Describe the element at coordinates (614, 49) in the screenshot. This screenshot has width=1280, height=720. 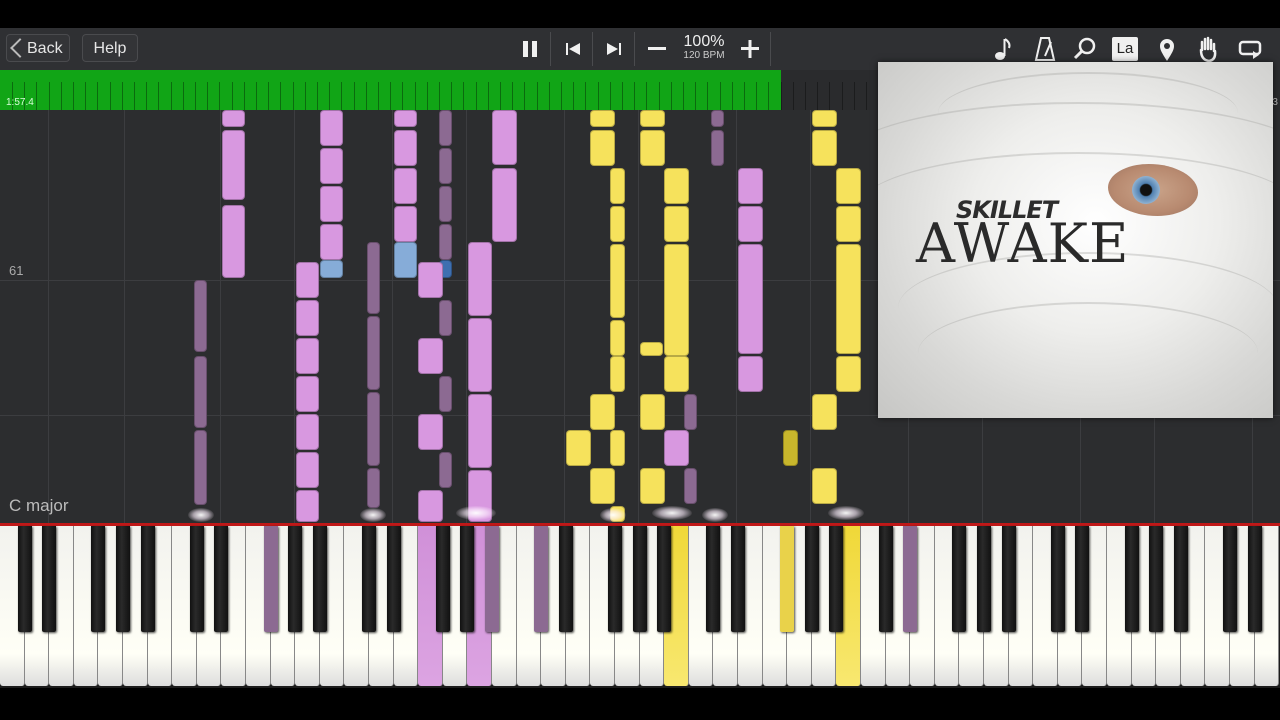
I see `skip-forward-icon` at that location.